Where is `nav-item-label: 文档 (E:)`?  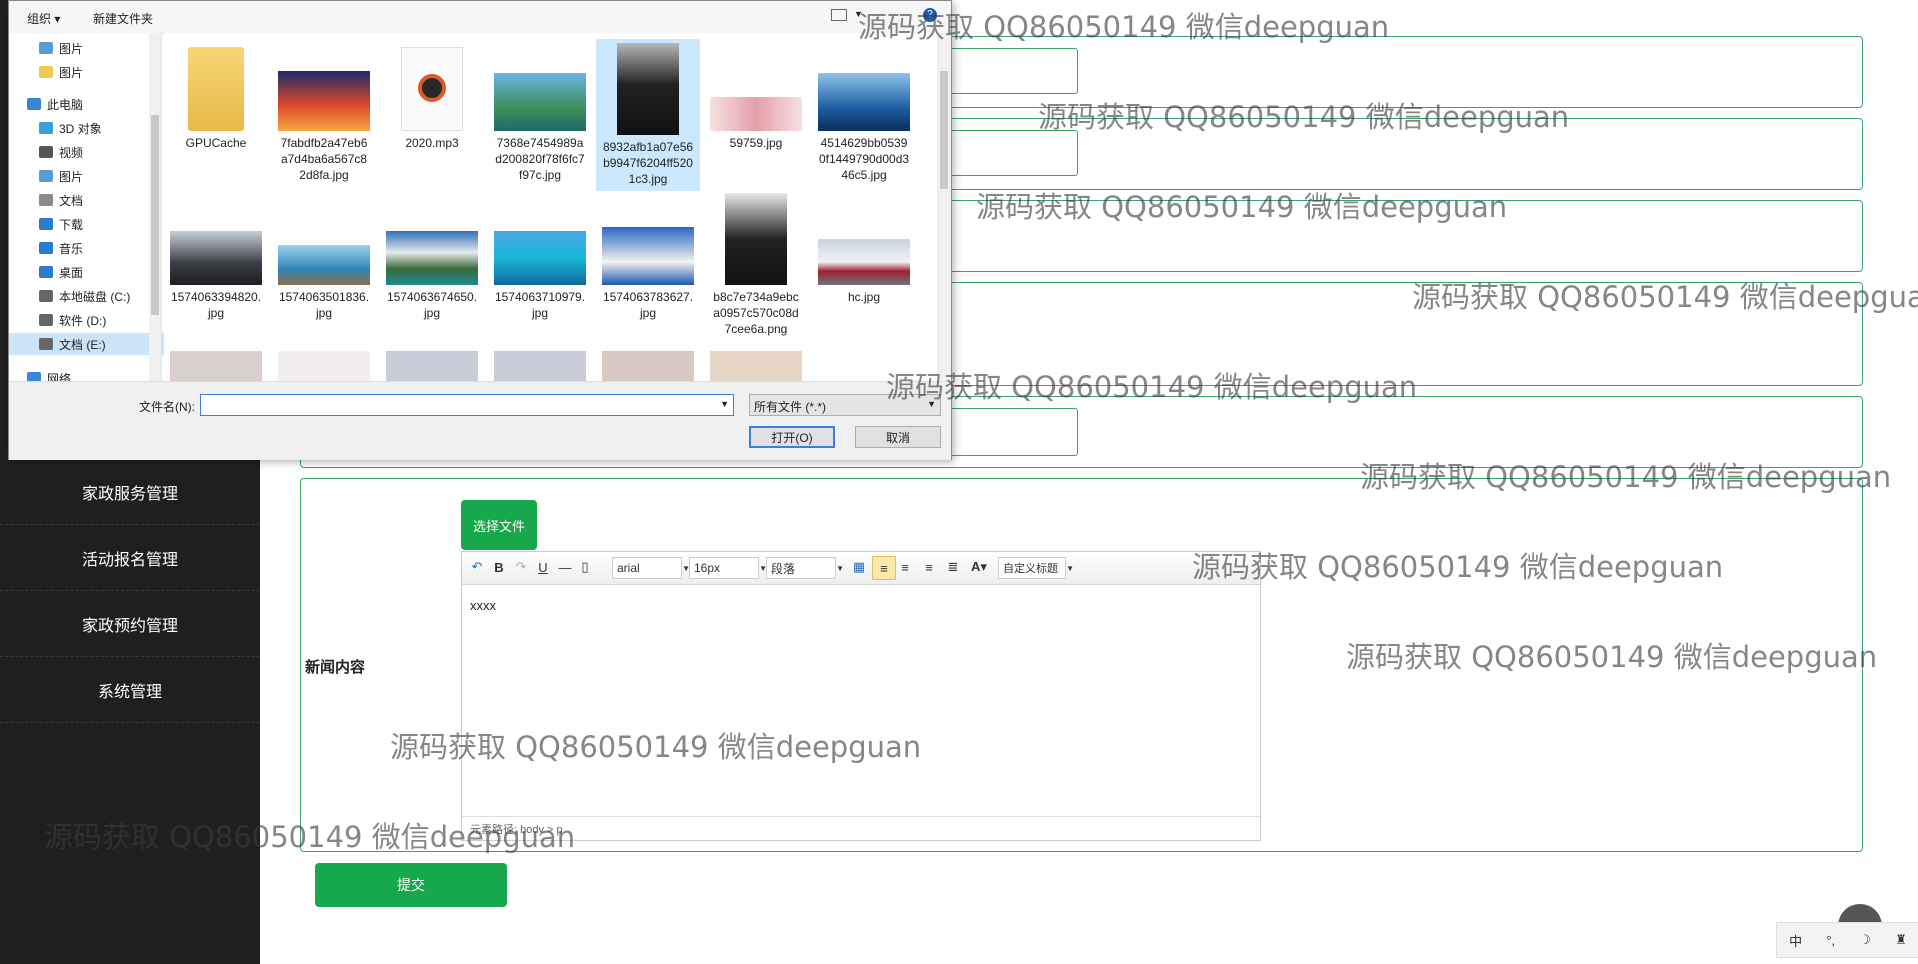 nav-item-label: 文档 (E:) is located at coordinates (82, 344).